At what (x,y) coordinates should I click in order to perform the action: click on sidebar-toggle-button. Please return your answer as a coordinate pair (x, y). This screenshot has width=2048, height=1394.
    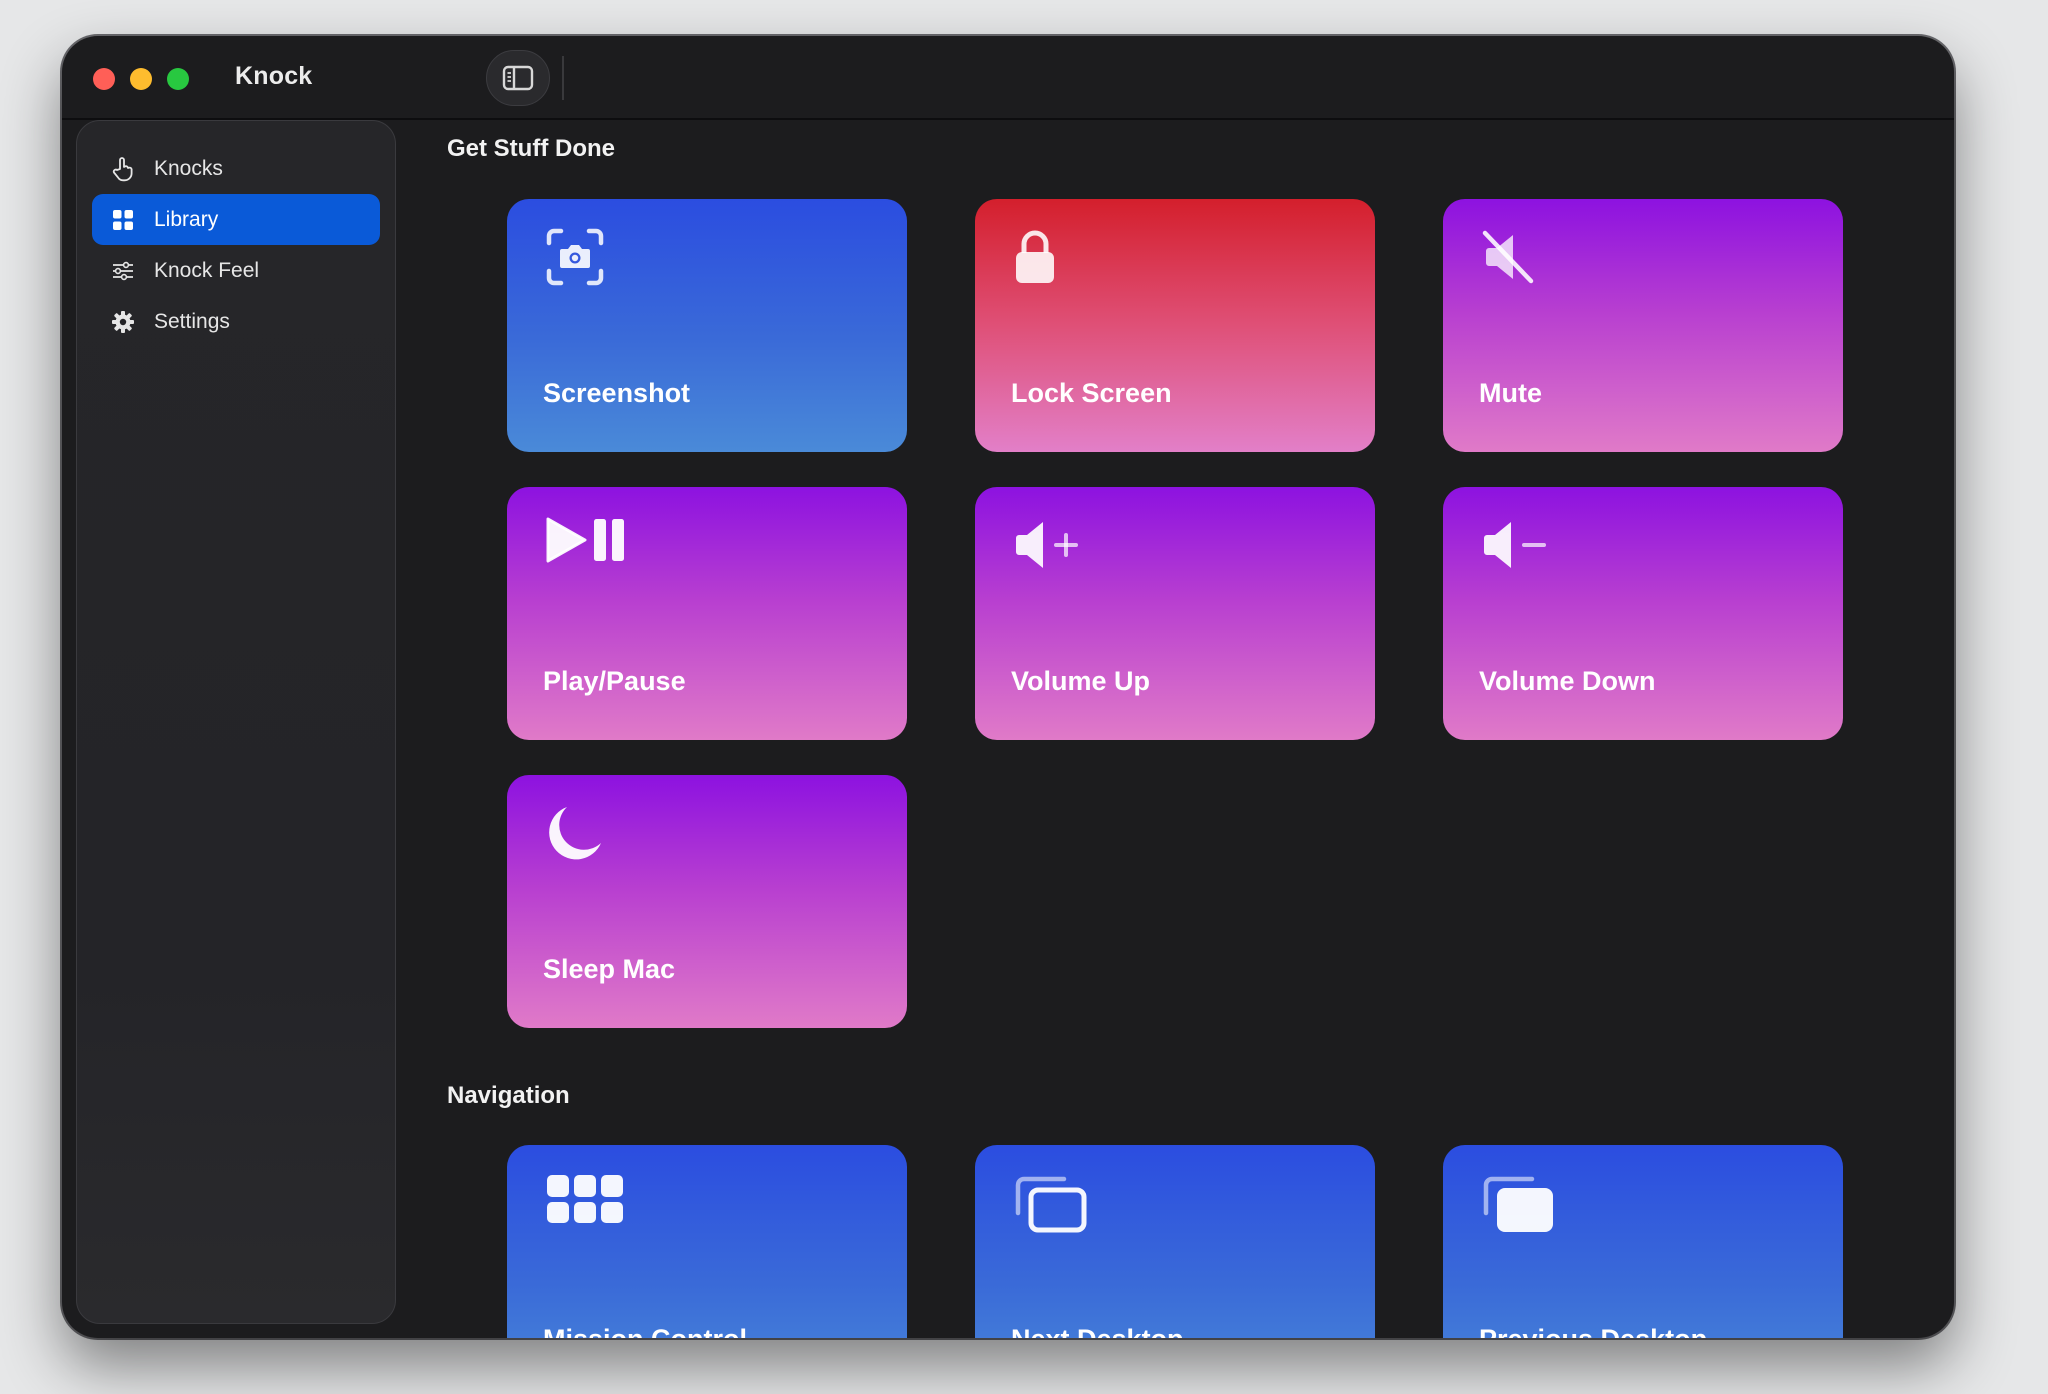
    Looking at the image, I should click on (518, 78).